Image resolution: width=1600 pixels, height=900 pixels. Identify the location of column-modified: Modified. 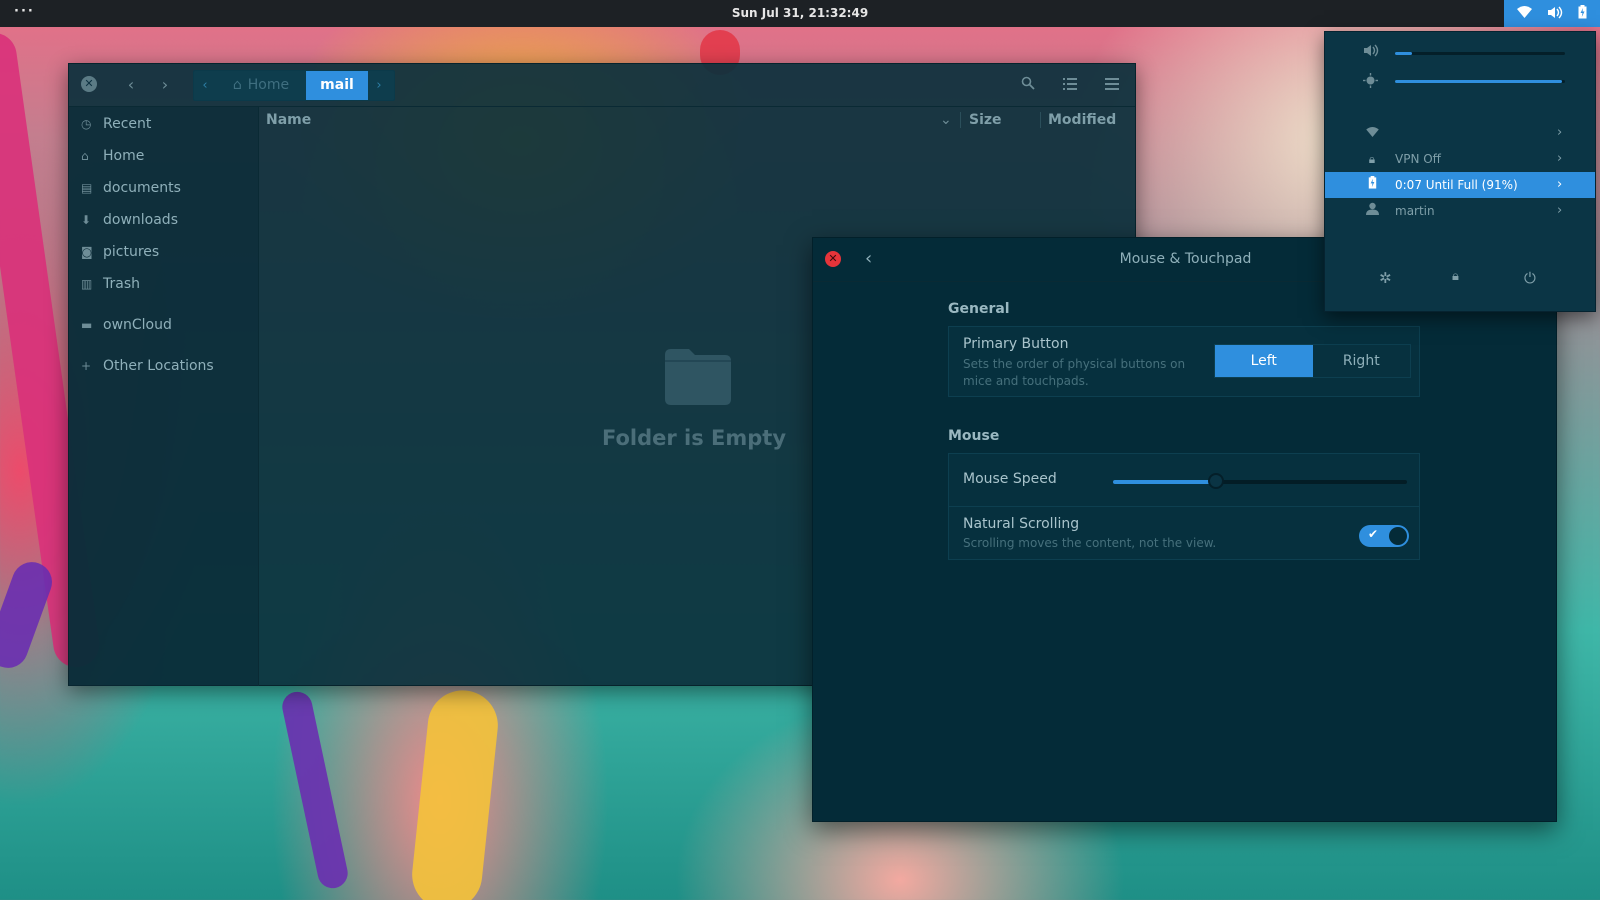
(1082, 120).